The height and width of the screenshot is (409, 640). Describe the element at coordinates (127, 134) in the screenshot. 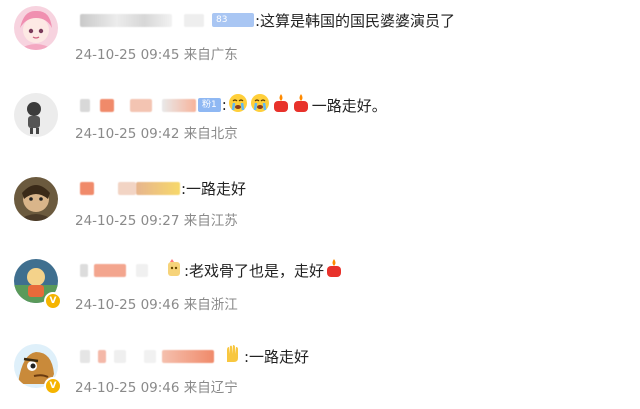

I see `timestamp: 24-10-25 09:42` at that location.